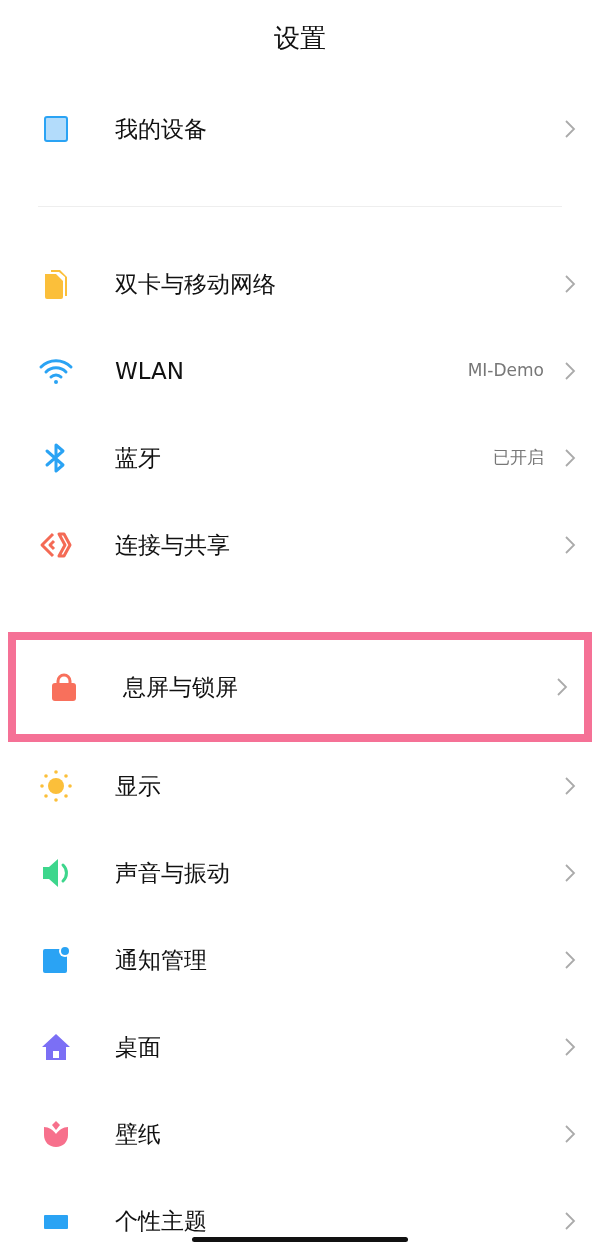  Describe the element at coordinates (172, 872) in the screenshot. I see `setting-label: 声音与振动` at that location.